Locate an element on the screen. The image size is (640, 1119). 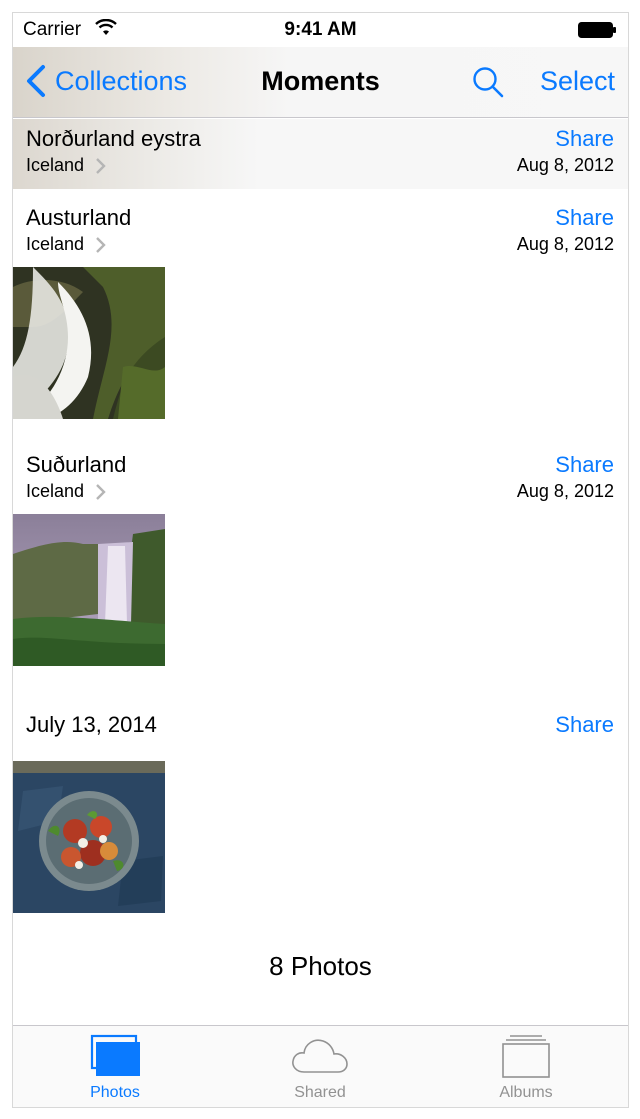
moment-title: July 13, 2014 is located at coordinates (91, 724).